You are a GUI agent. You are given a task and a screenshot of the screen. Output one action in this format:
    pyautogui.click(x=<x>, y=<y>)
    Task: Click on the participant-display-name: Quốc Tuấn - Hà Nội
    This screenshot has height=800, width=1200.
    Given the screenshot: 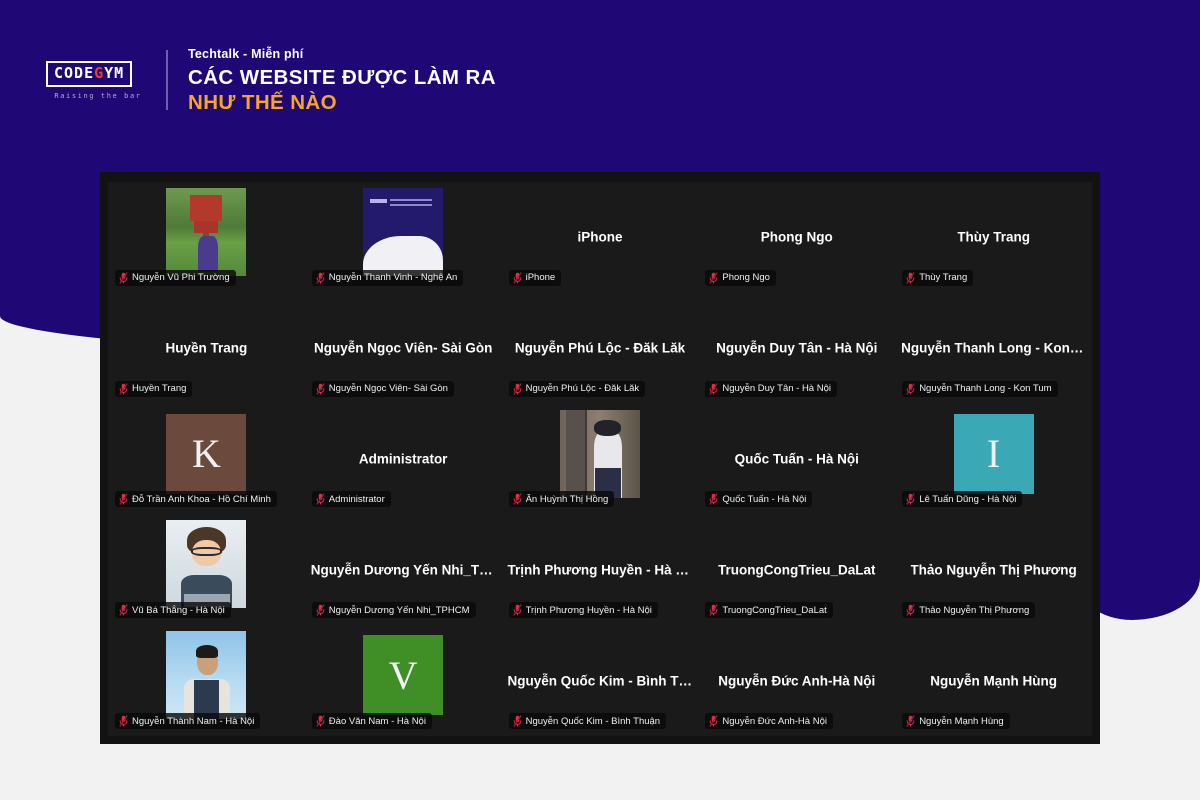 What is the action you would take?
    pyautogui.click(x=796, y=459)
    